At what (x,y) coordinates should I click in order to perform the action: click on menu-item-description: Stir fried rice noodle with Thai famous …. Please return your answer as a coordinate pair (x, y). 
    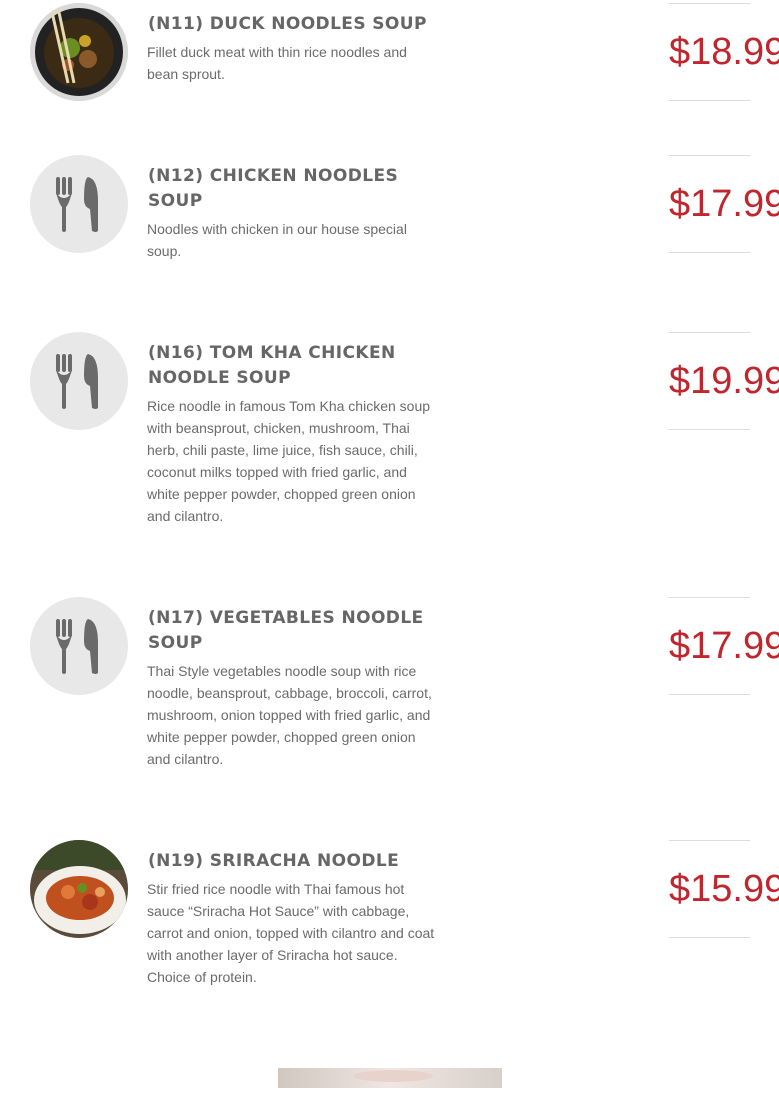
    Looking at the image, I should click on (291, 933).